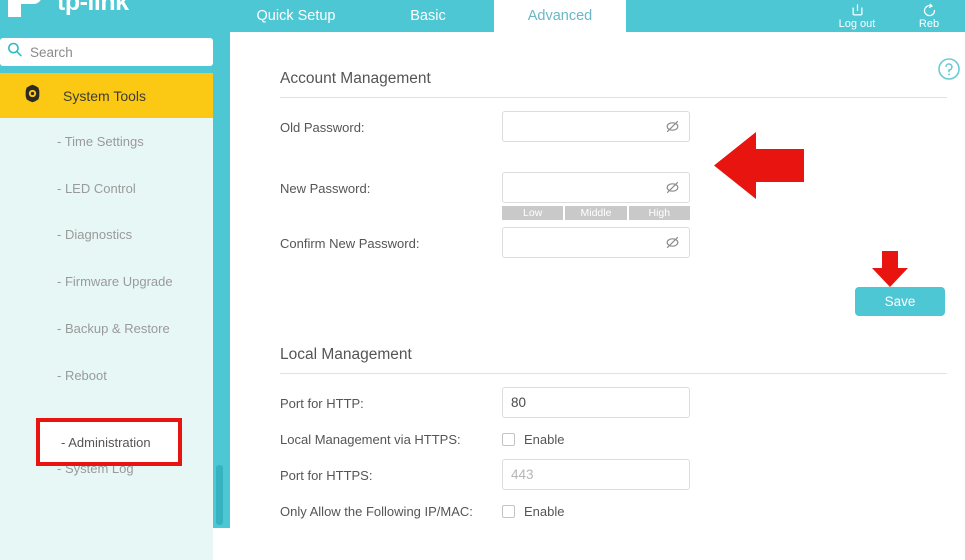  Describe the element at coordinates (596, 474) in the screenshot. I see `port-https-input: 443` at that location.